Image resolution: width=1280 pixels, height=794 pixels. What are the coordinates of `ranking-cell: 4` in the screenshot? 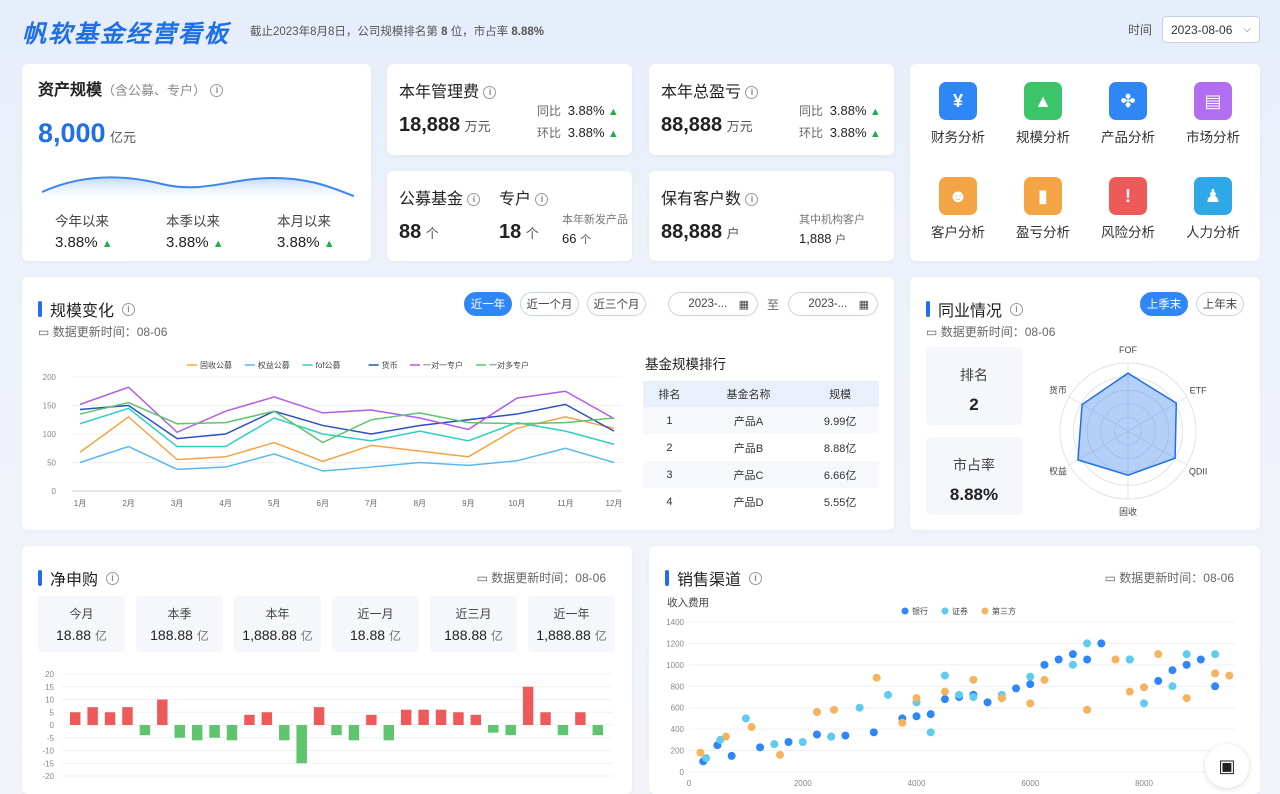 It's located at (669, 501).